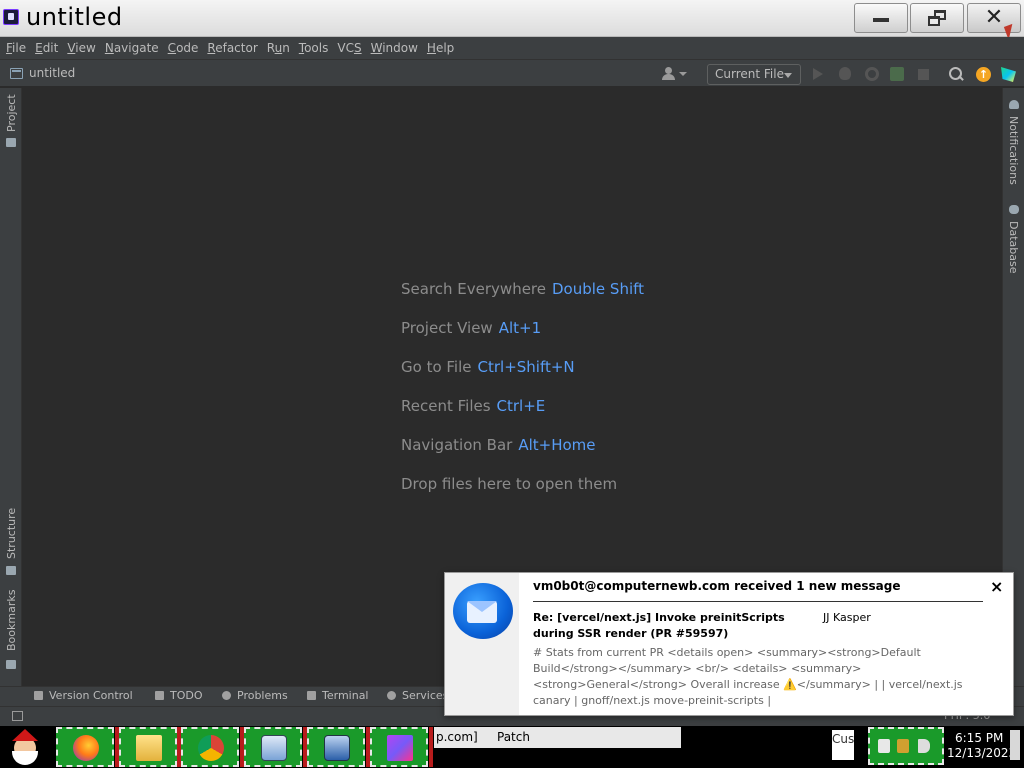 The width and height of the screenshot is (1024, 768). What do you see at coordinates (440, 48) in the screenshot?
I see `menu-help: Help` at bounding box center [440, 48].